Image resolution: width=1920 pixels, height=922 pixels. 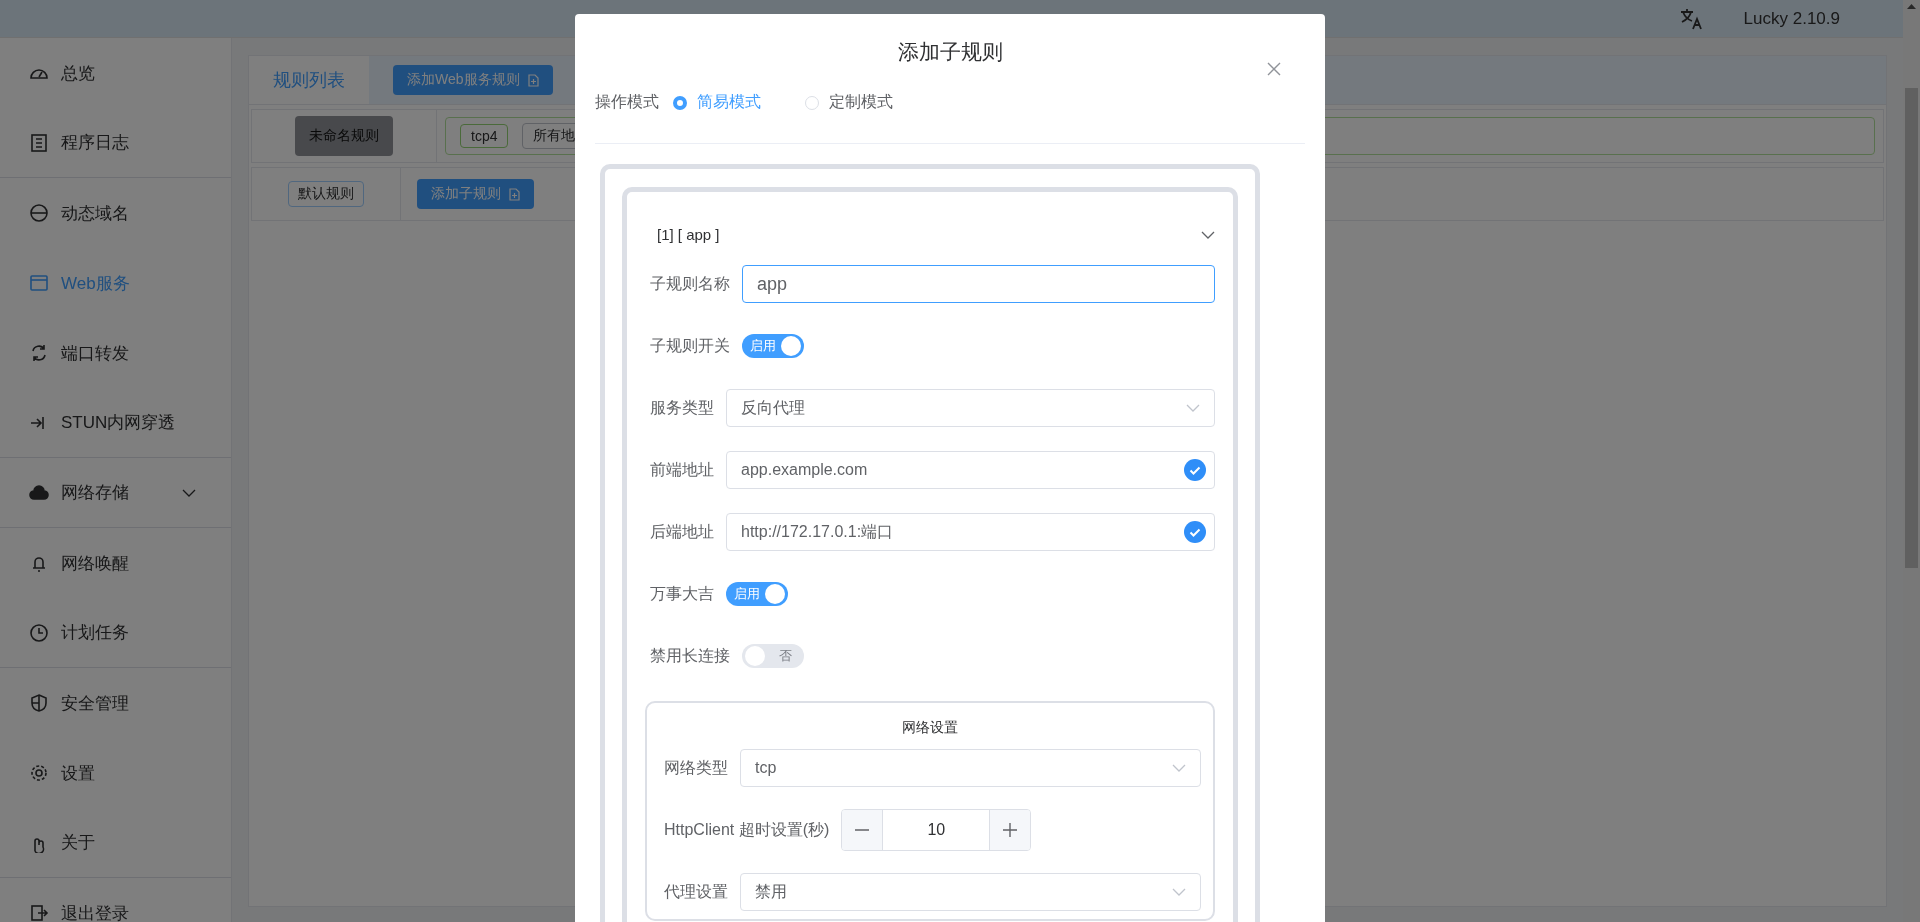 What do you see at coordinates (970, 532) in the screenshot?
I see `address-input-field: http://172.17.0.1:端口` at bounding box center [970, 532].